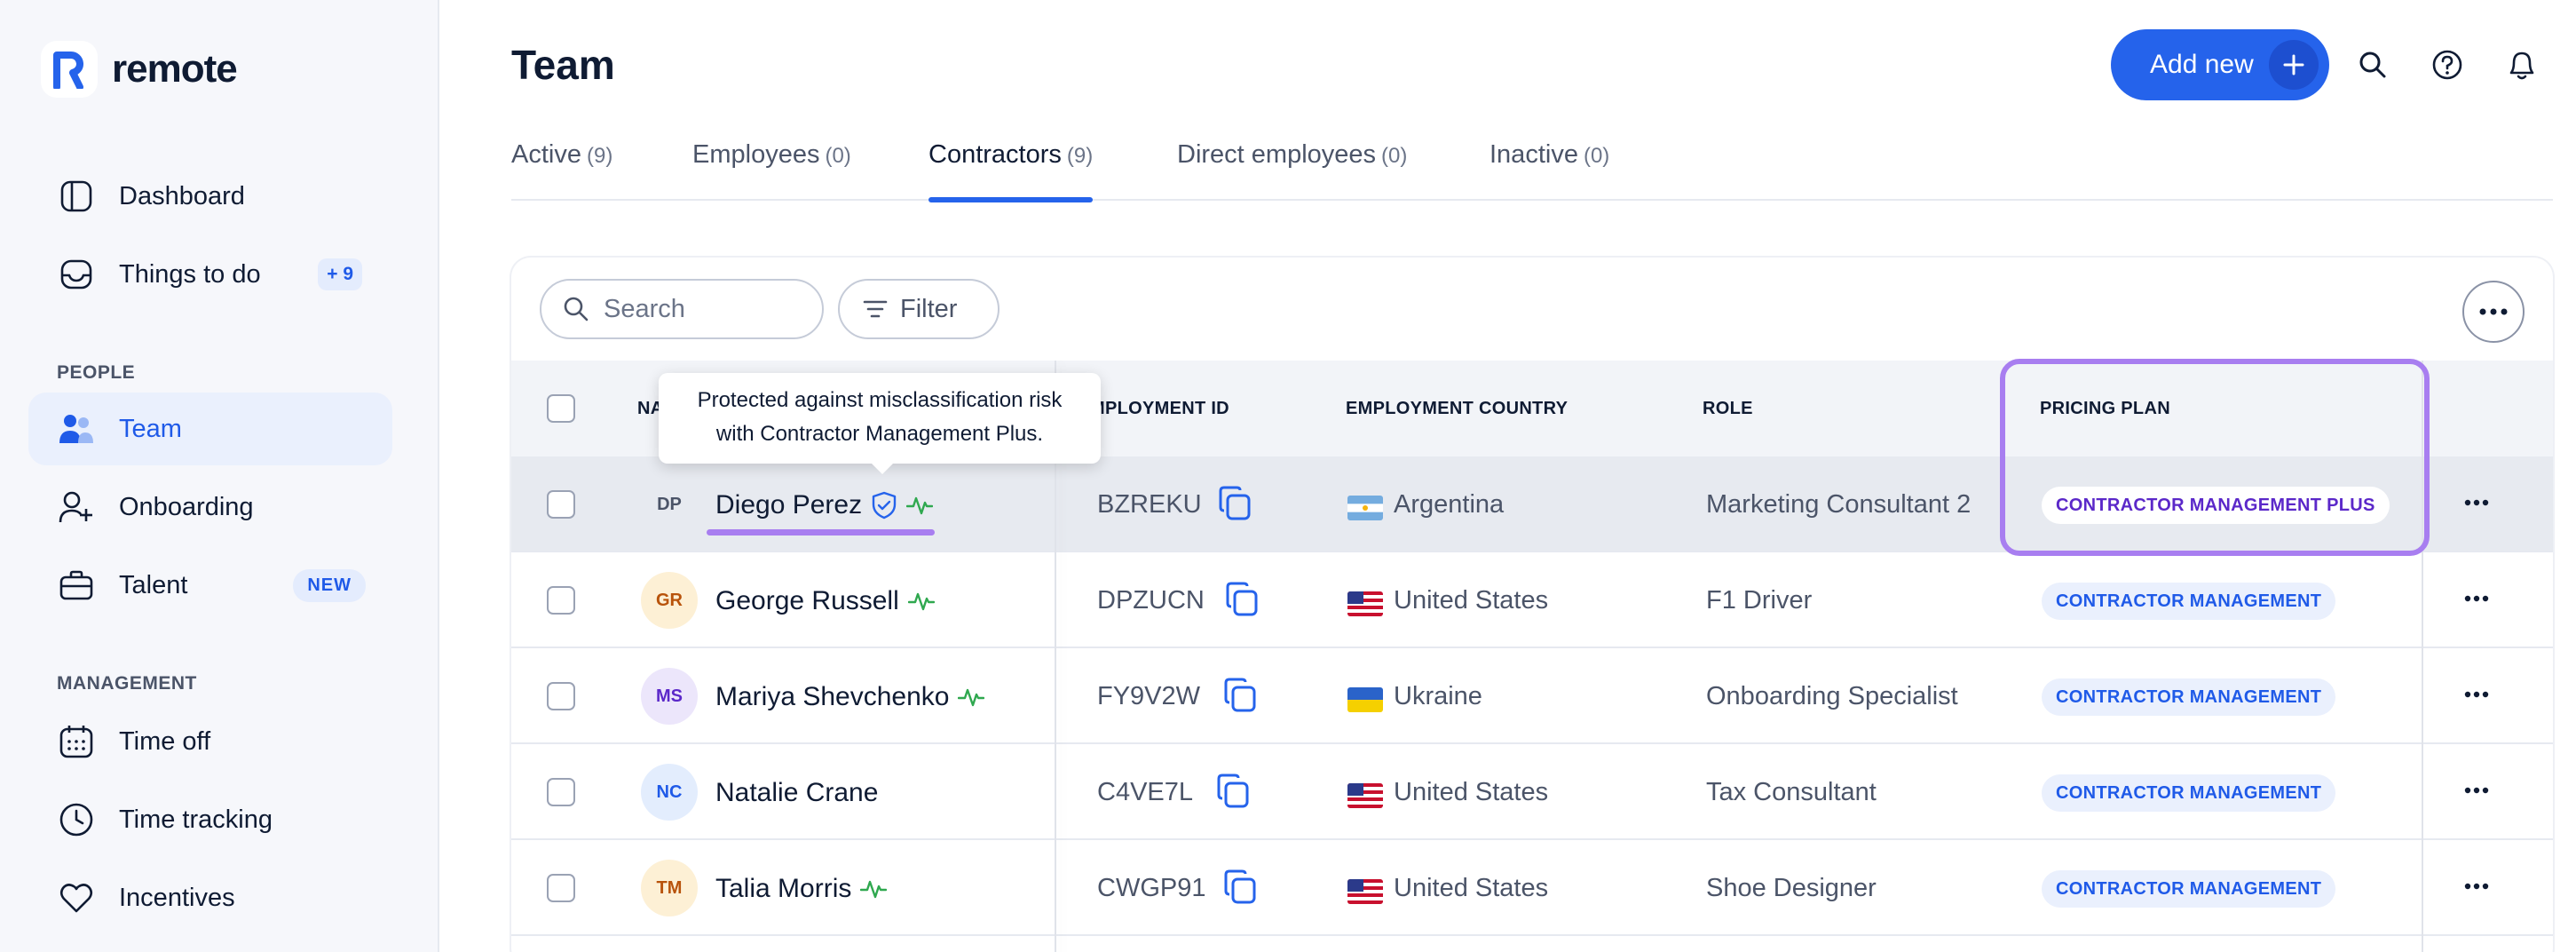 This screenshot has width=2576, height=952. I want to click on filter-icon, so click(875, 309).